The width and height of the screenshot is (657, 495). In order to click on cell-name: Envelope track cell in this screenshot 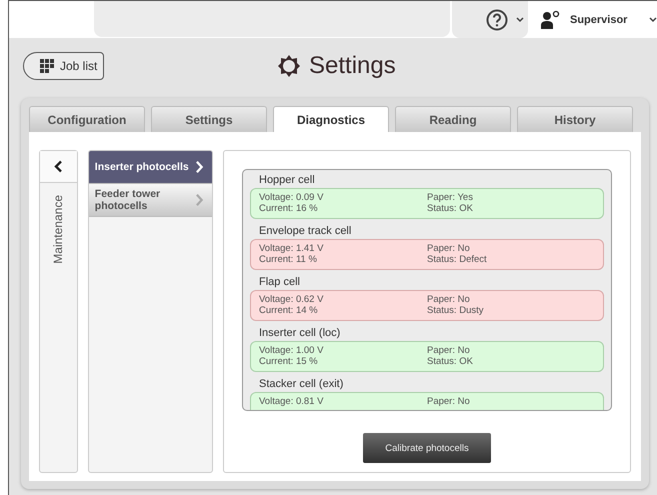, I will do `click(305, 231)`.